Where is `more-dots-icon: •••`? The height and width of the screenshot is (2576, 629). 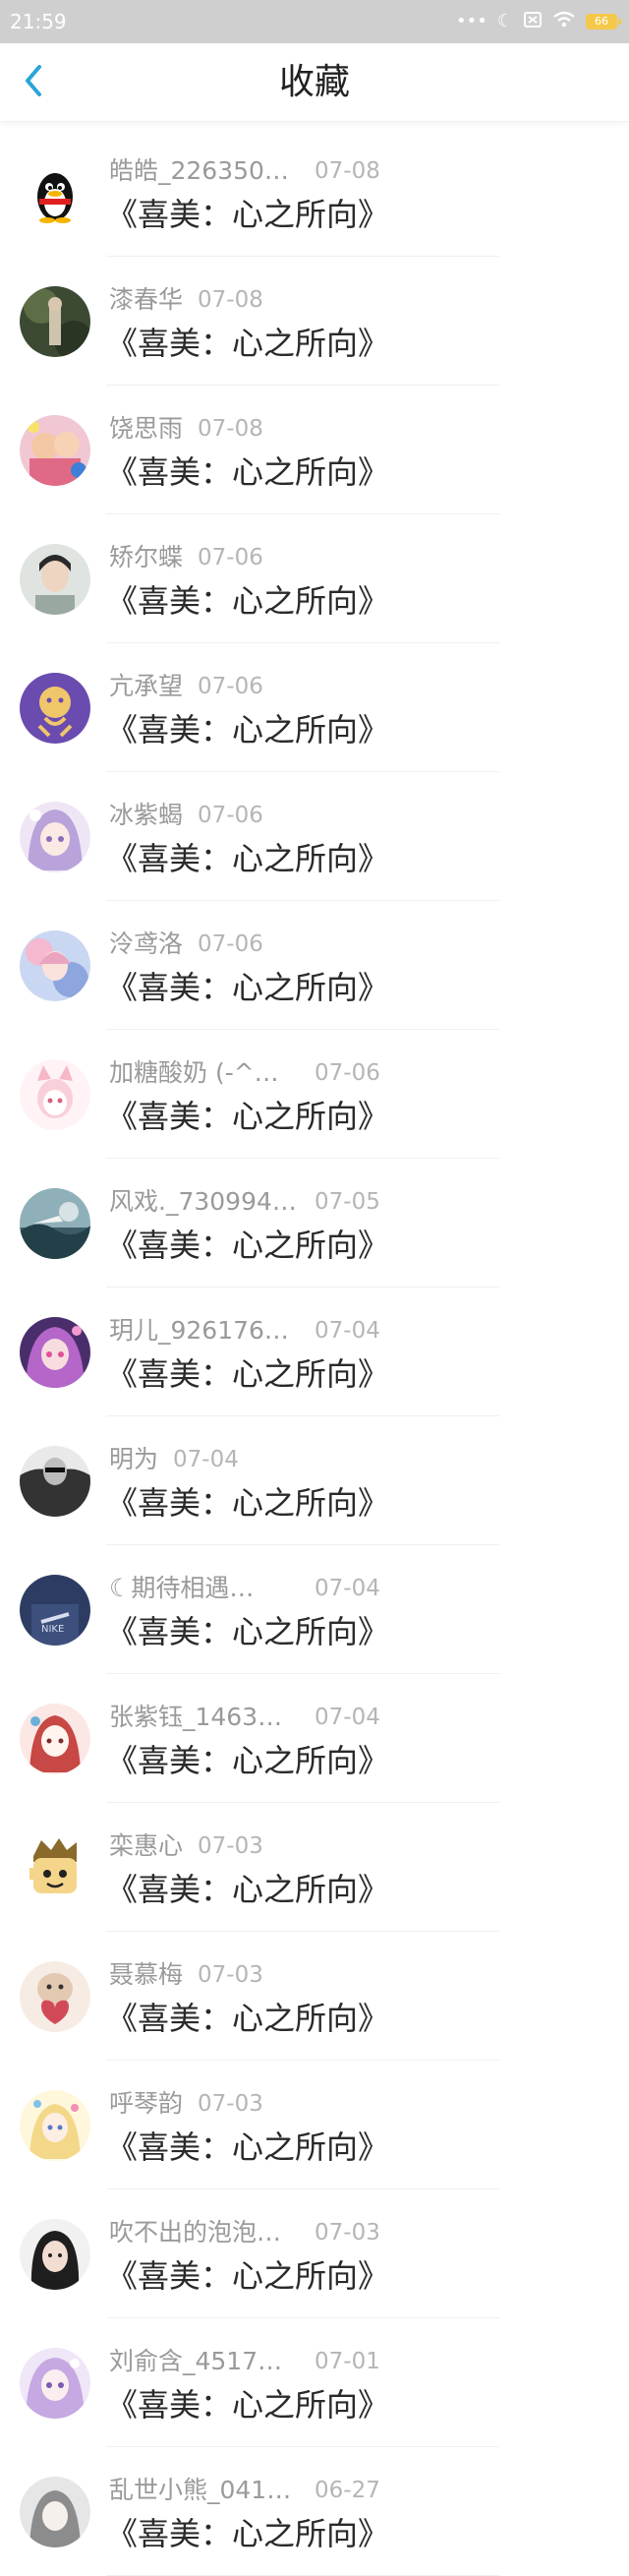 more-dots-icon: ••• is located at coordinates (471, 21).